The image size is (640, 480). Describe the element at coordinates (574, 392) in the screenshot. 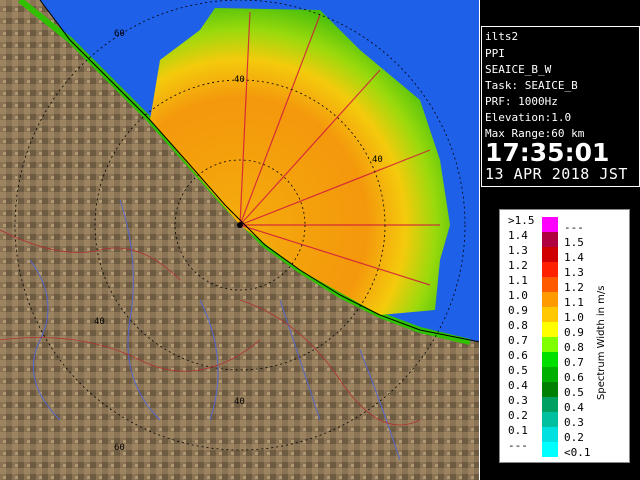

I see `legend-right-label: 0.5` at that location.